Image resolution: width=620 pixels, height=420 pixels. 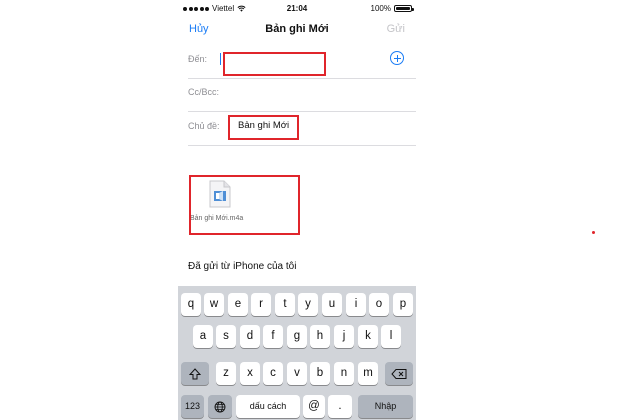 What do you see at coordinates (250, 373) in the screenshot?
I see `key-x: x` at bounding box center [250, 373].